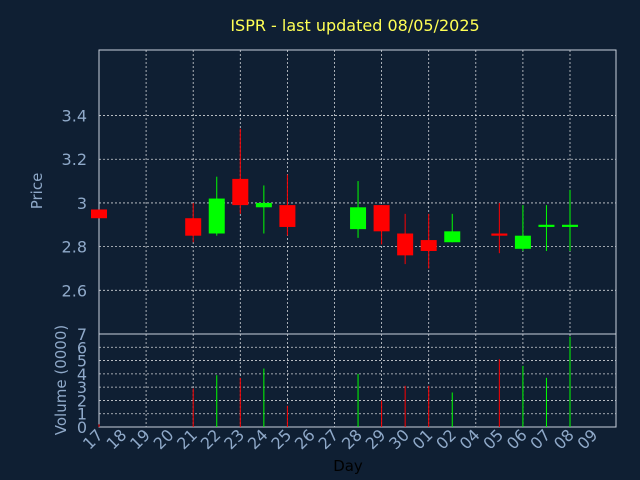  Describe the element at coordinates (588, 439) in the screenshot. I see `x-tick-label: 09` at that location.